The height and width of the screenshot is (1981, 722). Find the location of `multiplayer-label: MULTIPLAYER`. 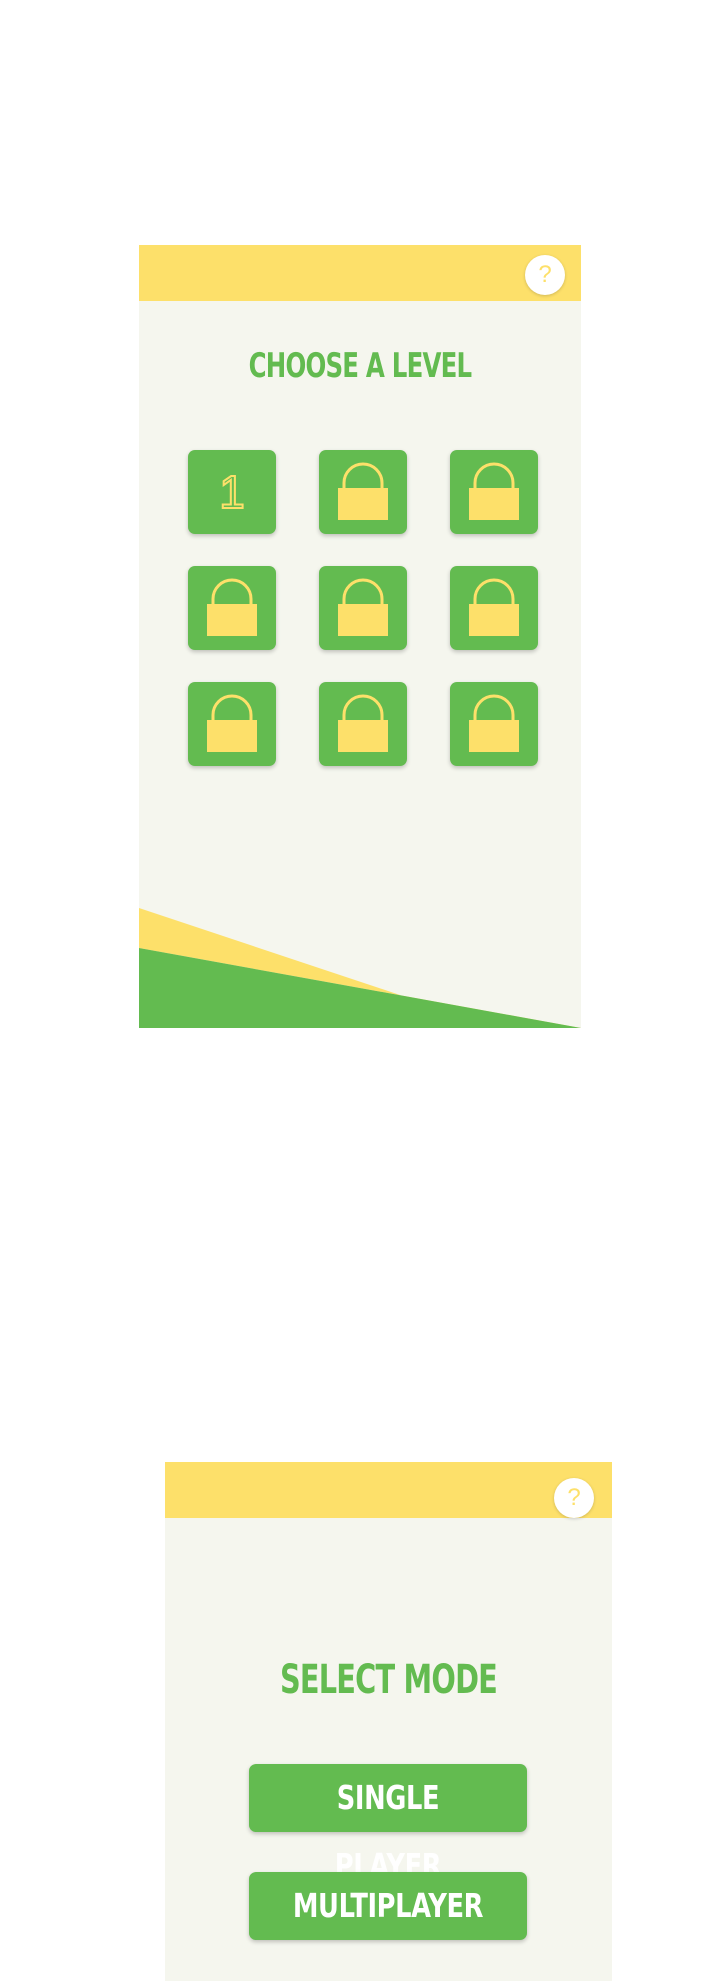

multiplayer-label: MULTIPLAYER is located at coordinates (388, 1905).